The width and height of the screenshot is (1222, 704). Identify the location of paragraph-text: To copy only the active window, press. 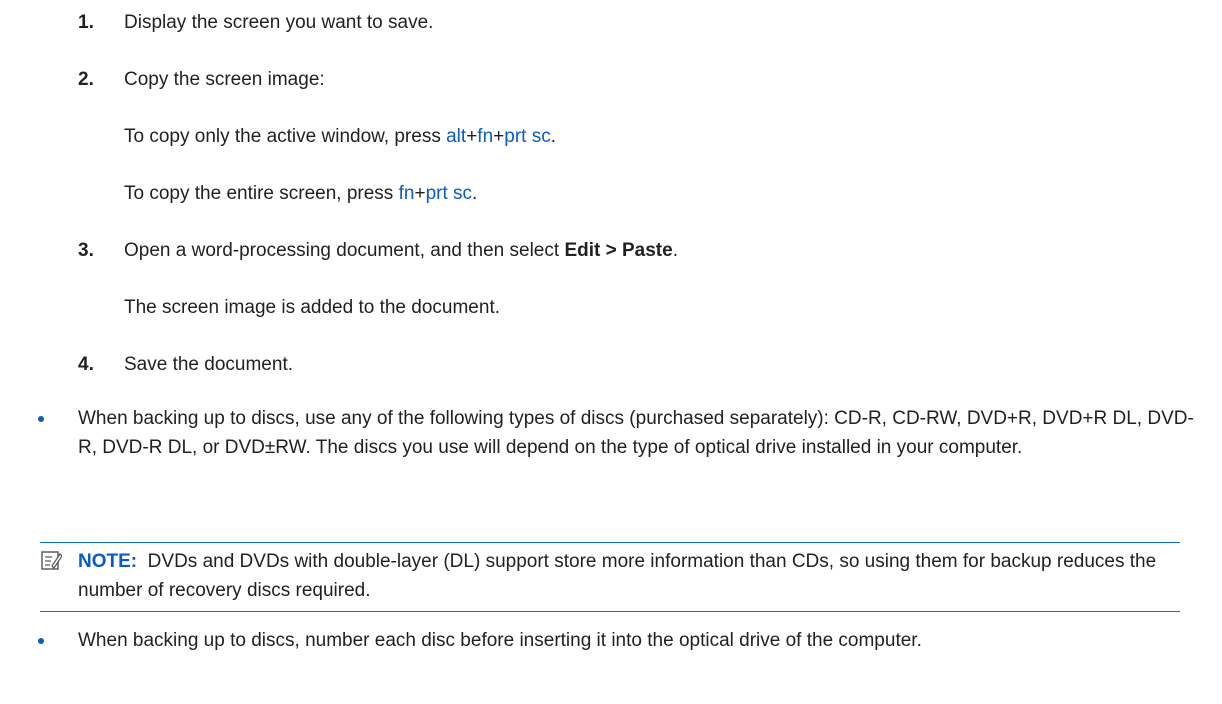
(285, 136).